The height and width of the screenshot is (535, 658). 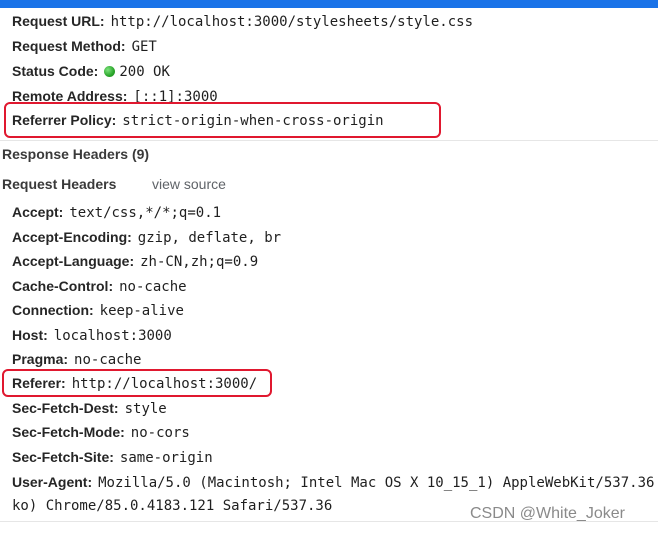 What do you see at coordinates (110, 71) in the screenshot?
I see `status-ok-dot-icon` at bounding box center [110, 71].